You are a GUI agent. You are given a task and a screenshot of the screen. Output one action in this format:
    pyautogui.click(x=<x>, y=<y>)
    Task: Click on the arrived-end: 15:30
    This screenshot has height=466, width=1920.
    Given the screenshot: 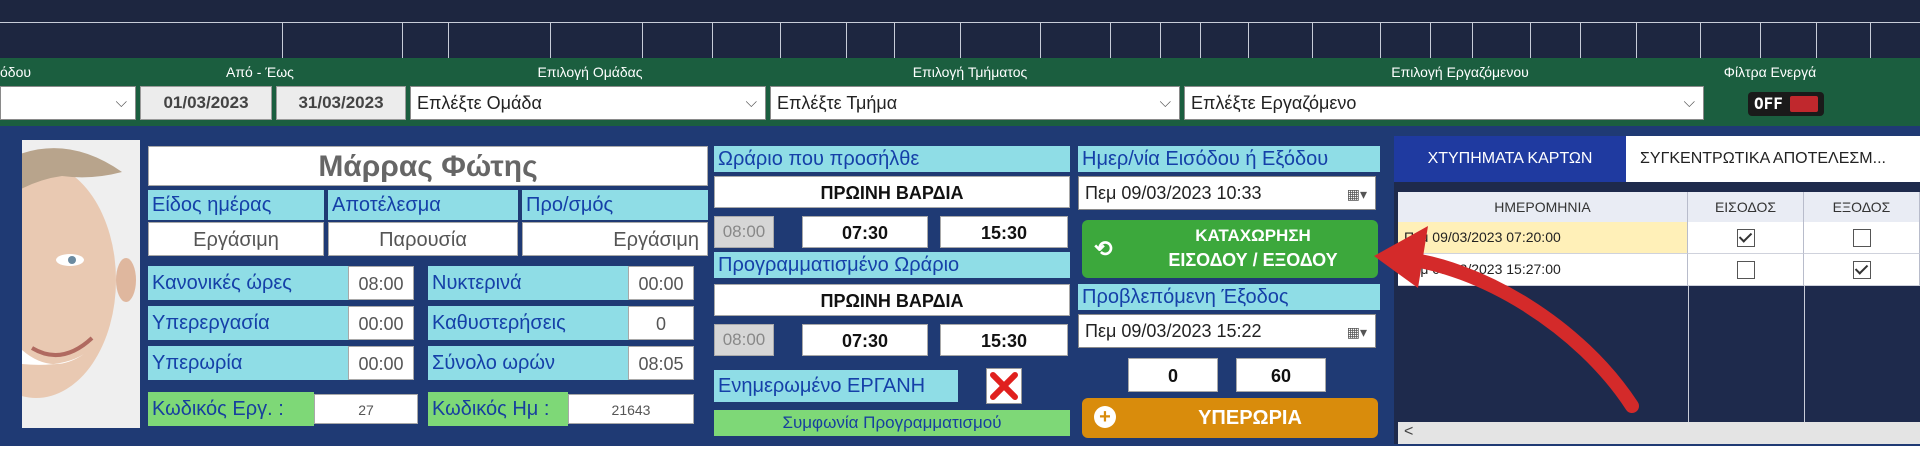 What is the action you would take?
    pyautogui.click(x=1004, y=232)
    